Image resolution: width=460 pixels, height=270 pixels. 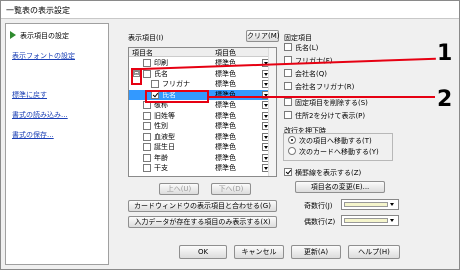 What do you see at coordinates (263, 36) in the screenshot?
I see `clear-button: クリア(M)` at bounding box center [263, 36].